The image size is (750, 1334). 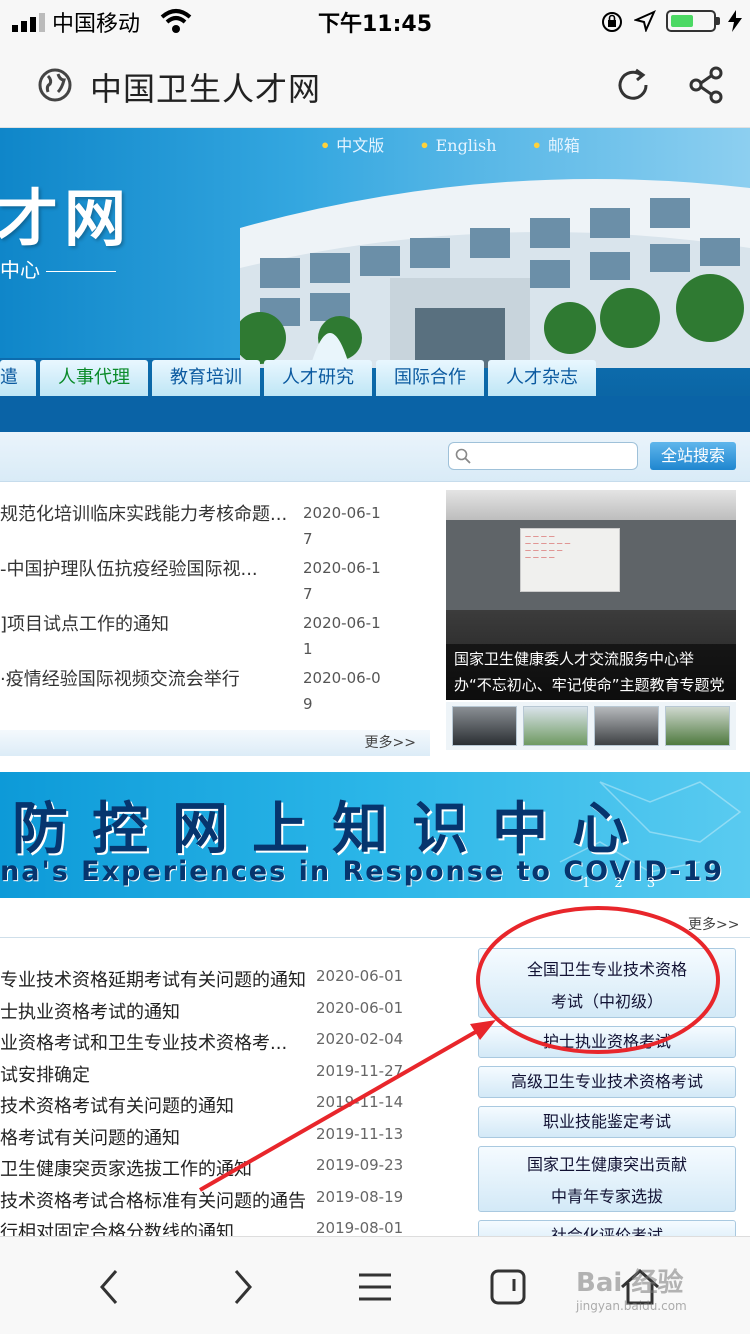 What do you see at coordinates (360, 1228) in the screenshot?
I see `exam-date: 2019-08-01` at bounding box center [360, 1228].